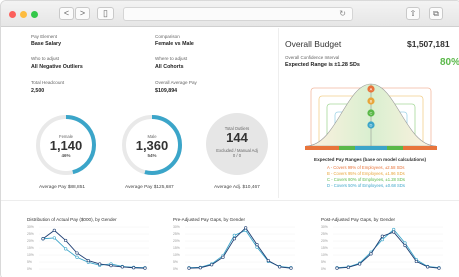 The image size is (459, 277). What do you see at coordinates (366, 185) in the screenshot?
I see `legend-row-d: D - Covers 50% of Employees, ±0.68 SDs` at bounding box center [366, 185].